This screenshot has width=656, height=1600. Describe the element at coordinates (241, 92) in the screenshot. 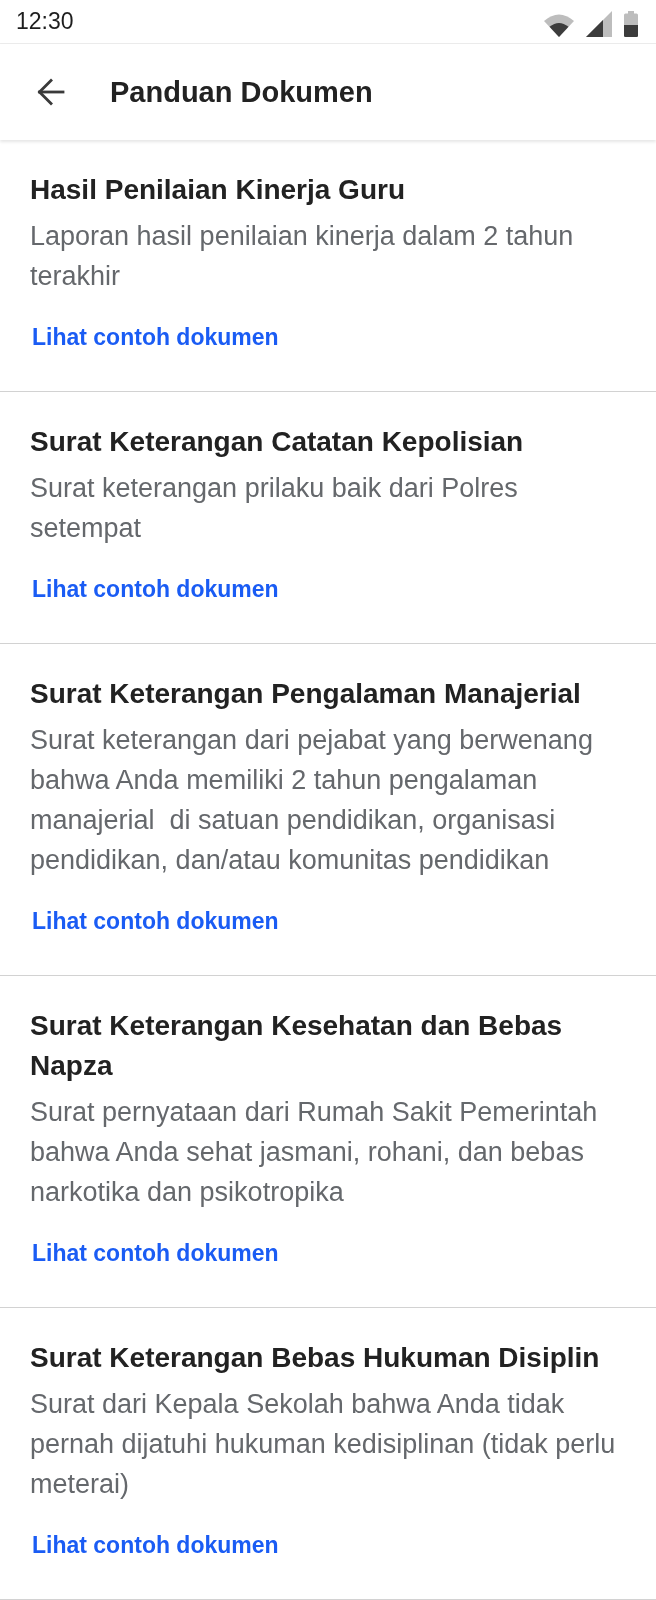

I see `page-title: Panduan Dokumen` at that location.